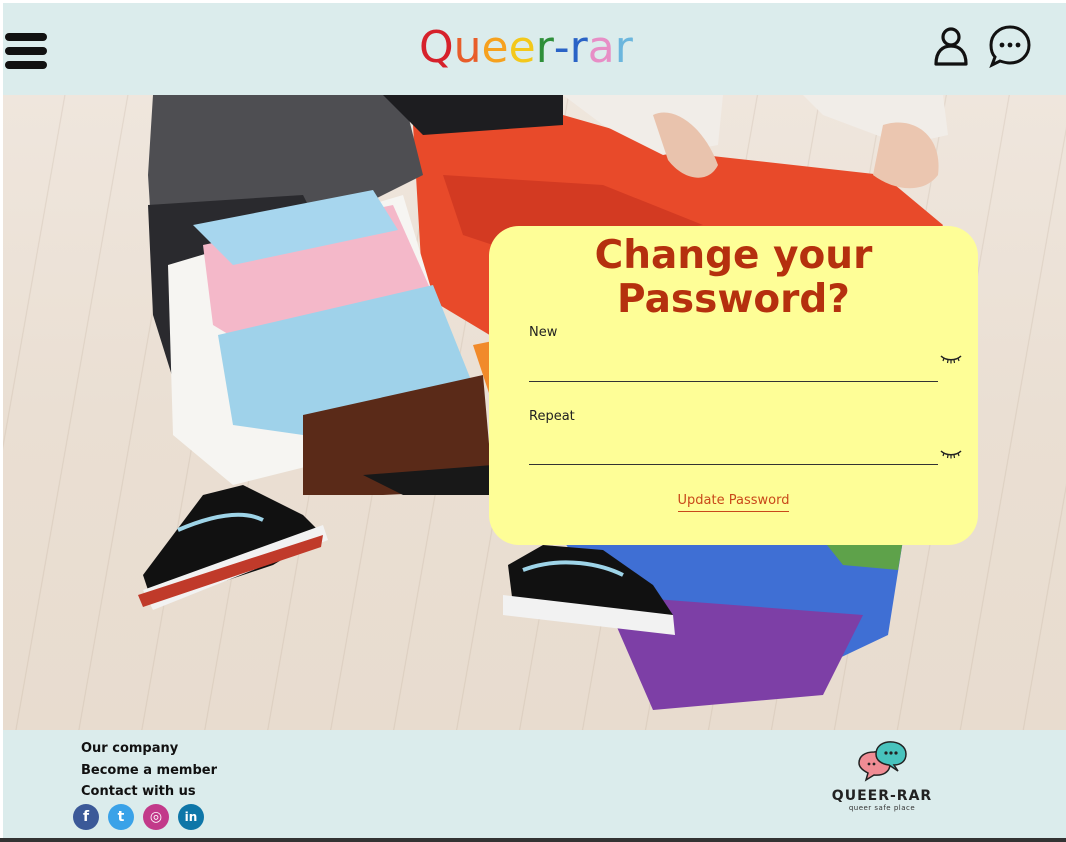 The width and height of the screenshot is (1066, 842). I want to click on update-password-button: Update Password, so click(733, 502).